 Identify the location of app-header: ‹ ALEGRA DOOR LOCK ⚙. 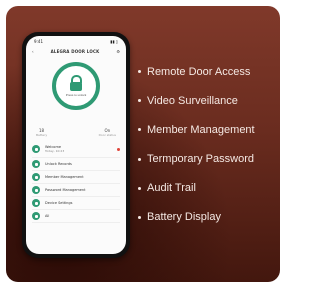
(76, 51).